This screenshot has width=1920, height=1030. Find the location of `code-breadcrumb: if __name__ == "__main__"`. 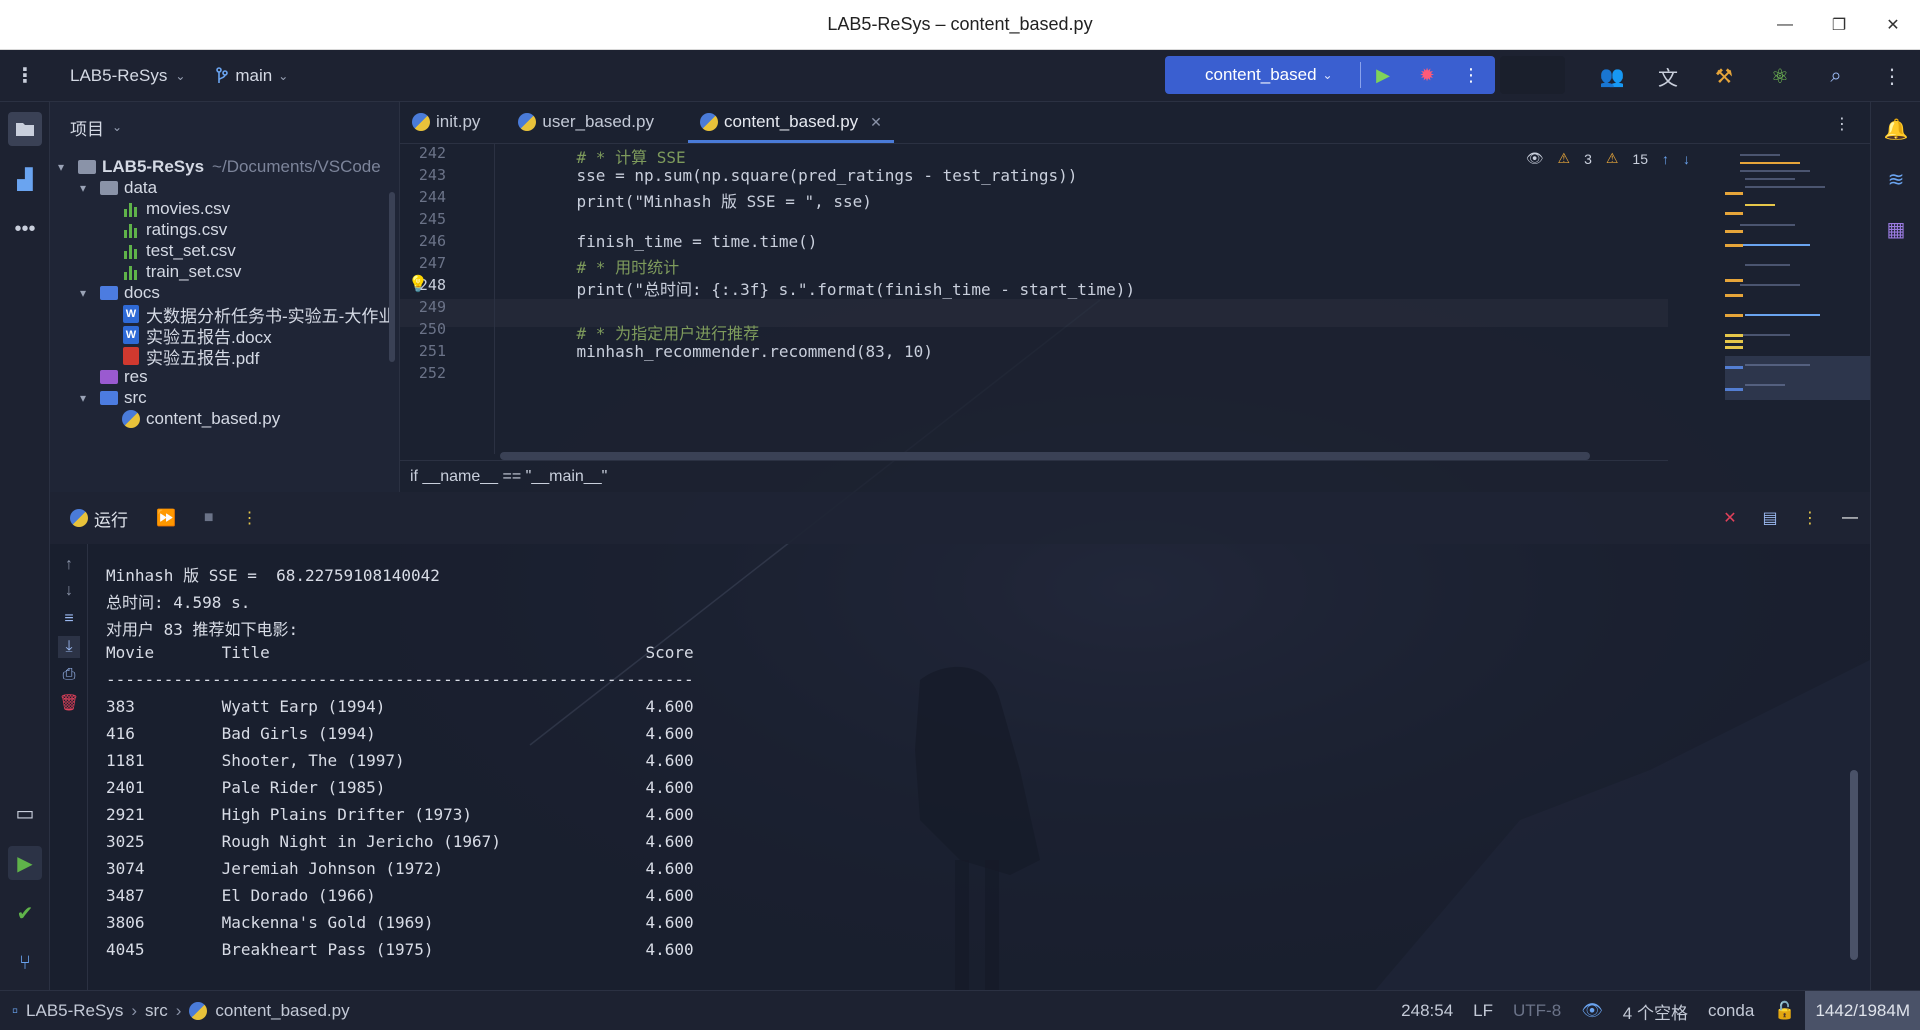

code-breadcrumb: if __name__ == "__main__" is located at coordinates (1034, 476).